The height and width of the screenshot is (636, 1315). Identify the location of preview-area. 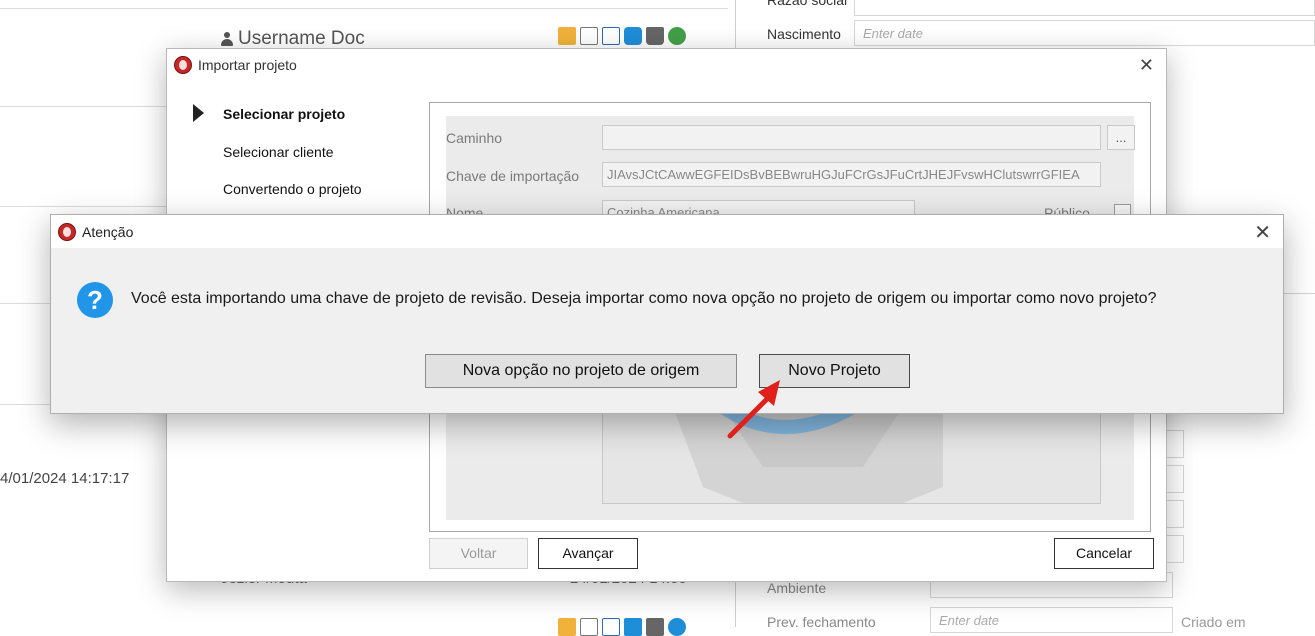
(851, 452).